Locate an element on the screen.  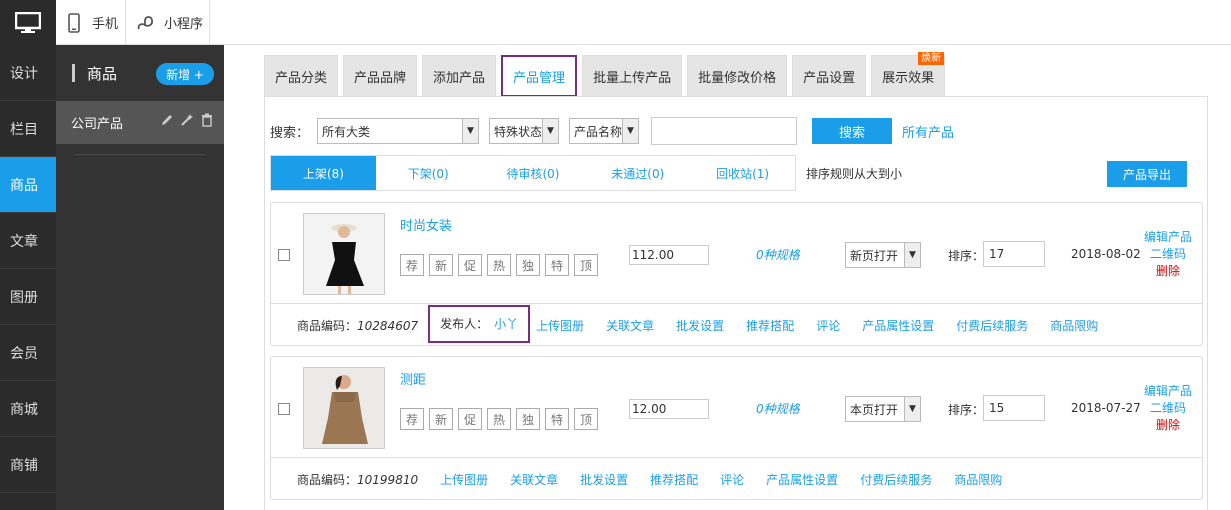
publisher-box: 发布人： 小丫 is located at coordinates (479, 323).